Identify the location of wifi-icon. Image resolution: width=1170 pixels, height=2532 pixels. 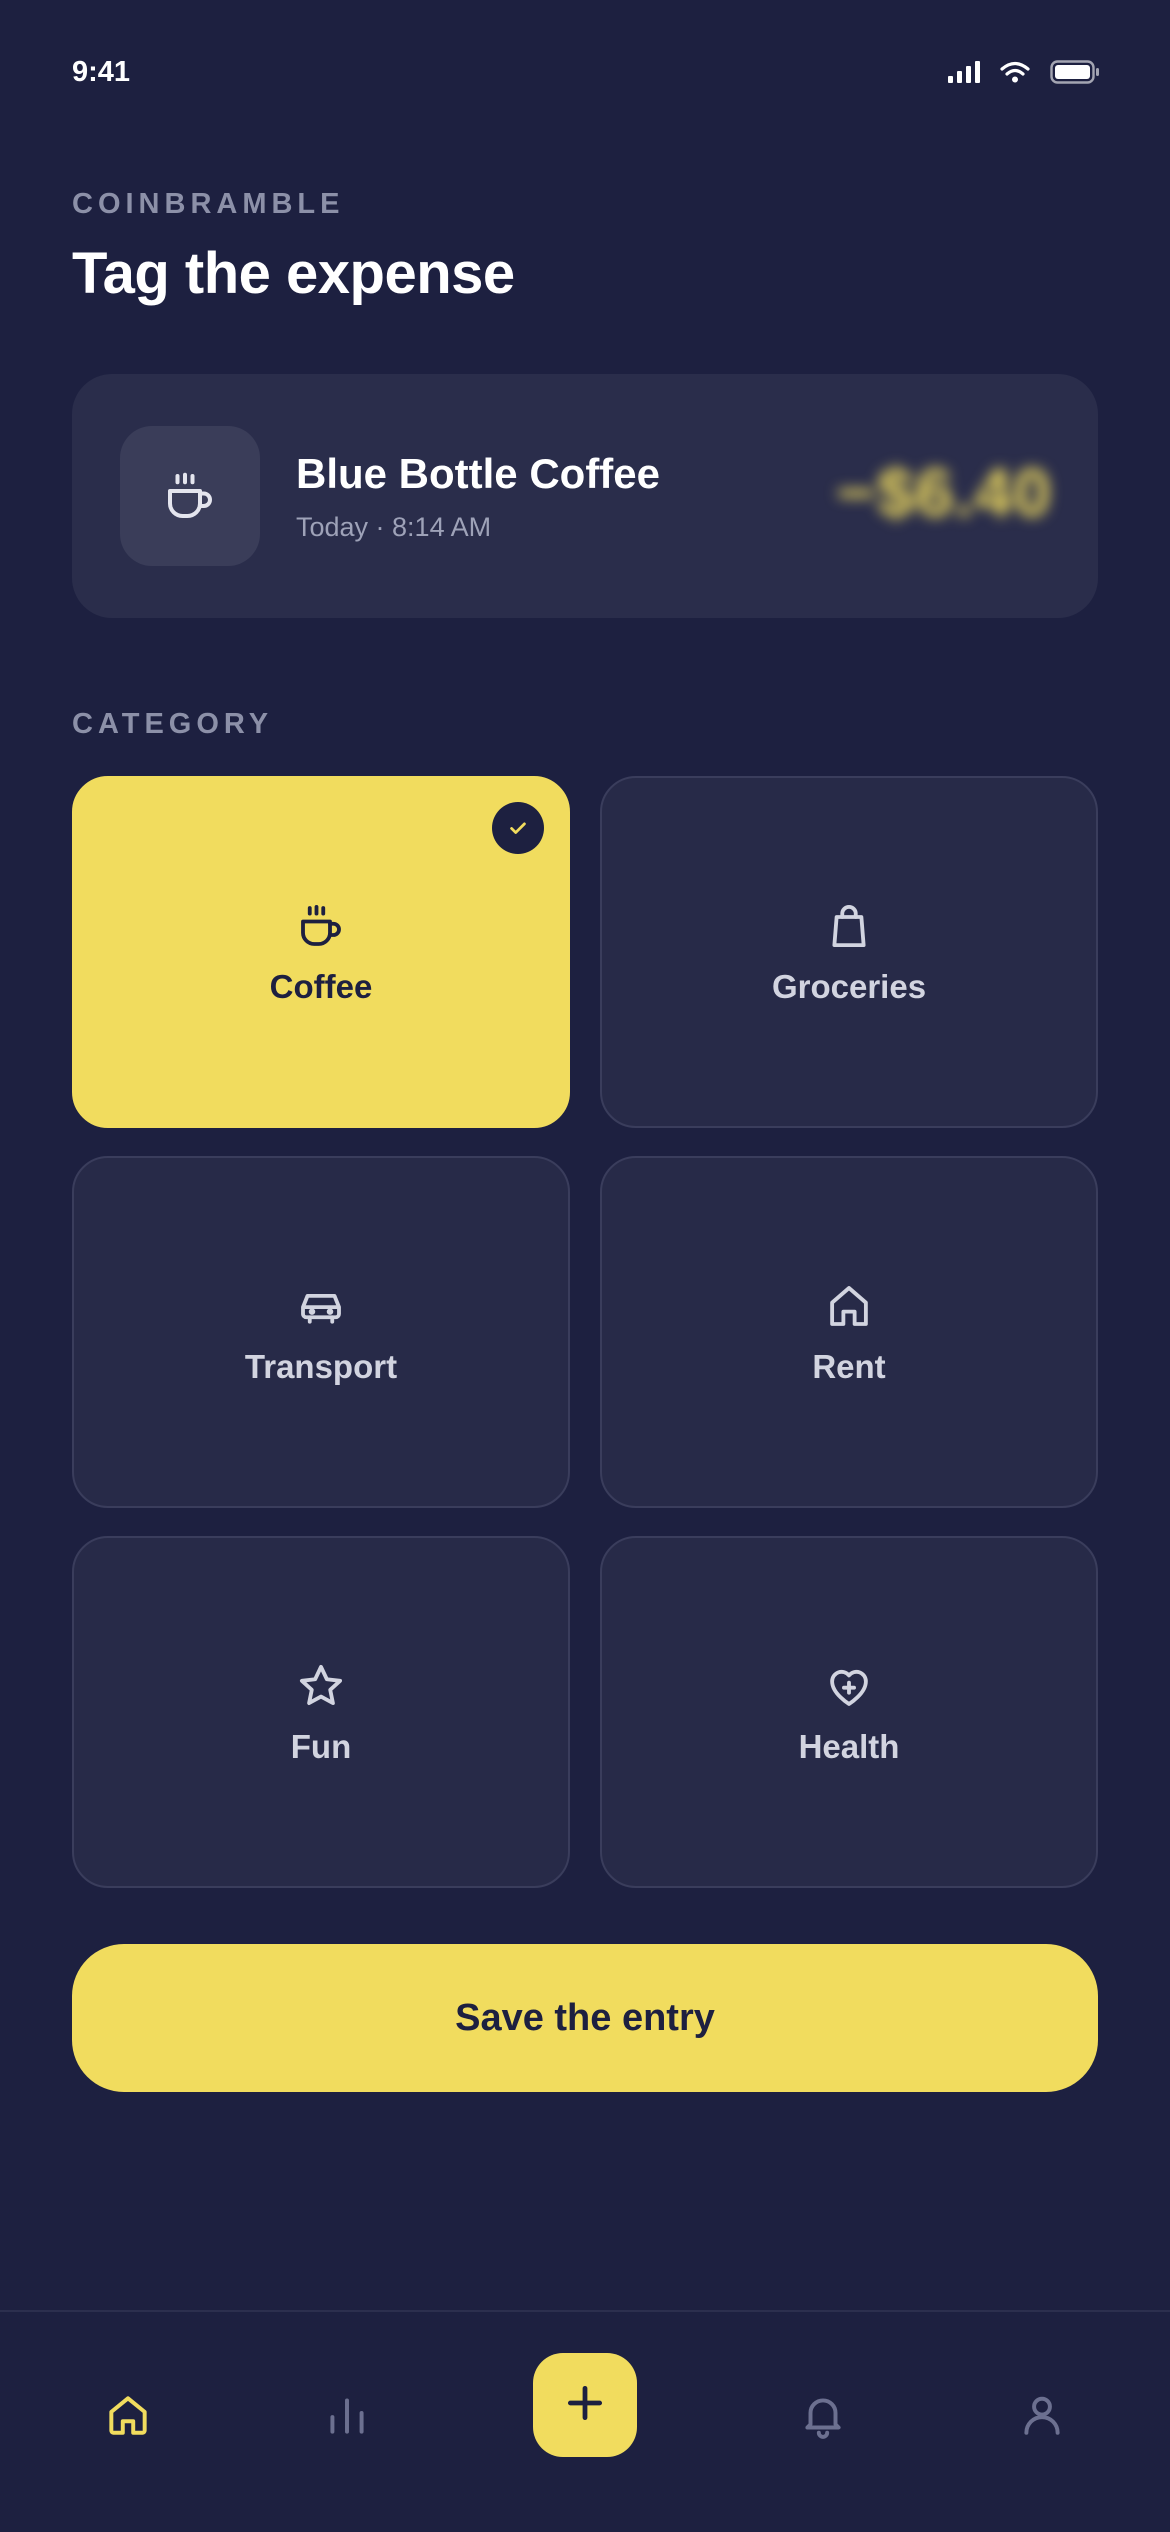
(1015, 74).